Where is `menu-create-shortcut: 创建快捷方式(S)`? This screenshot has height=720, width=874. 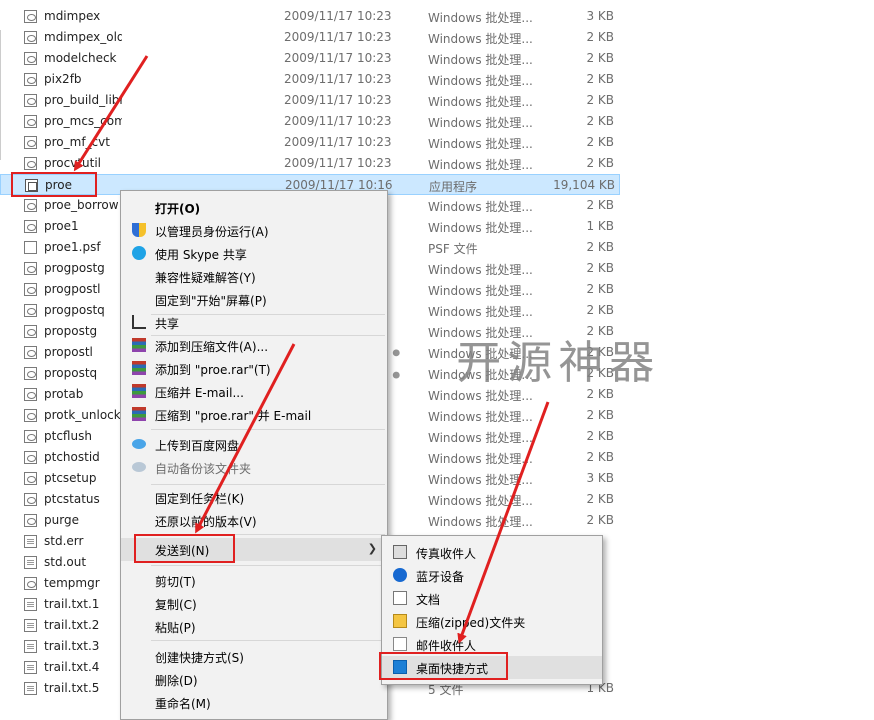 menu-create-shortcut: 创建快捷方式(S) is located at coordinates (254, 656).